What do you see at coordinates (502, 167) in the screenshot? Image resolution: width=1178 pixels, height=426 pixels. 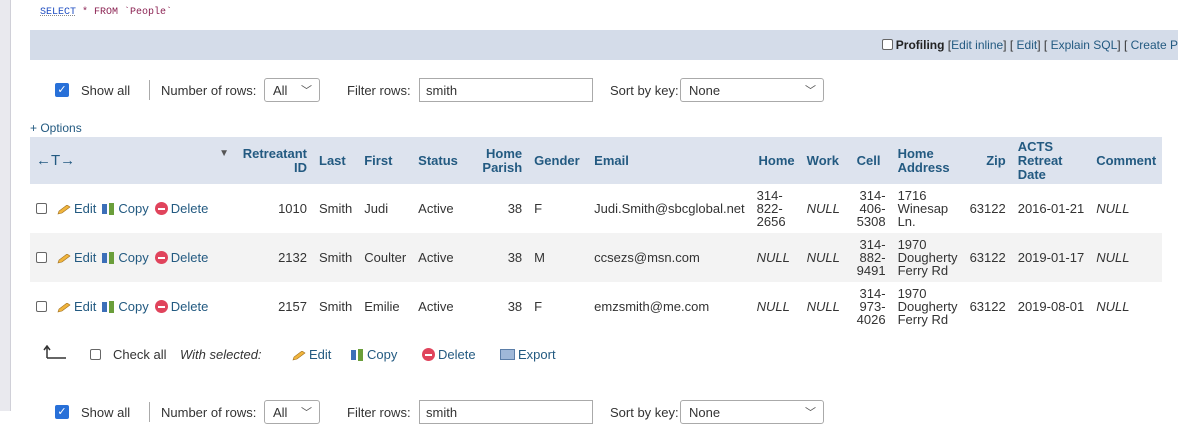 I see `column-header-label: Parish` at bounding box center [502, 167].